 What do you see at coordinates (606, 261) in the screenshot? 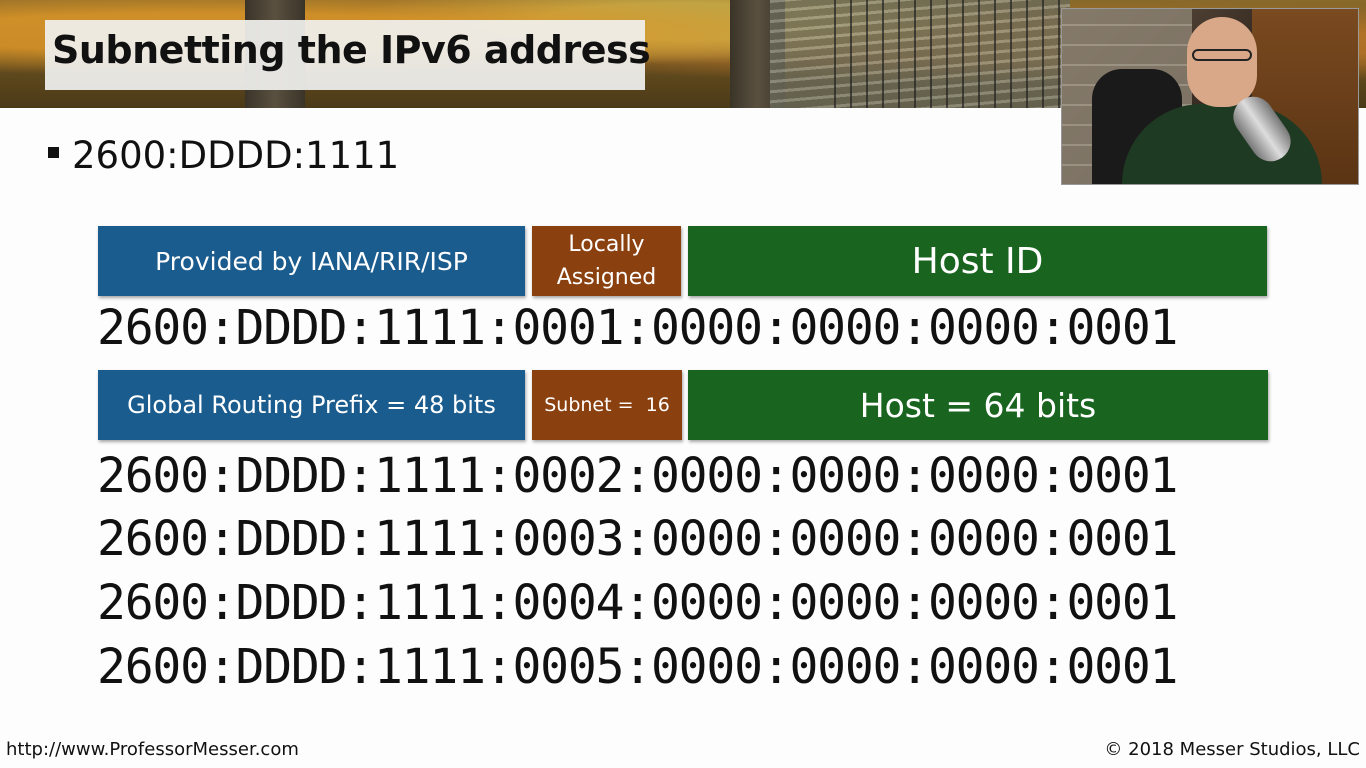
I see `locally-assigned-box: Locally Assigned` at bounding box center [606, 261].